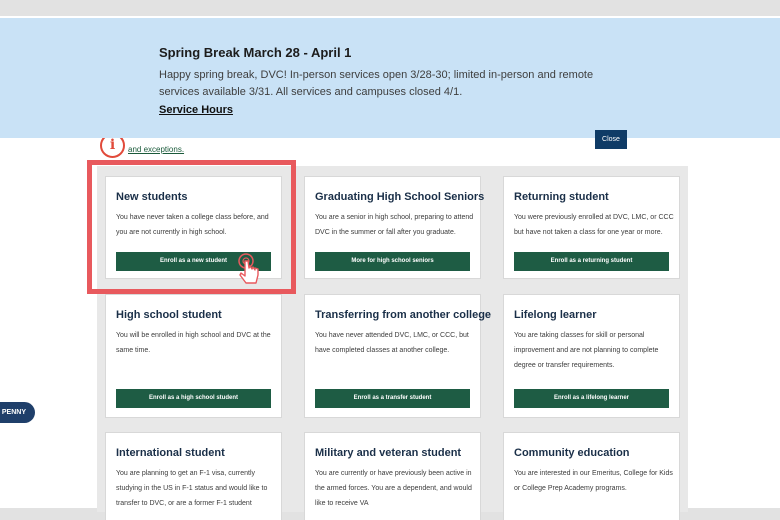  Describe the element at coordinates (156, 149) in the screenshot. I see `exceptions-link: and exceptions.` at that location.